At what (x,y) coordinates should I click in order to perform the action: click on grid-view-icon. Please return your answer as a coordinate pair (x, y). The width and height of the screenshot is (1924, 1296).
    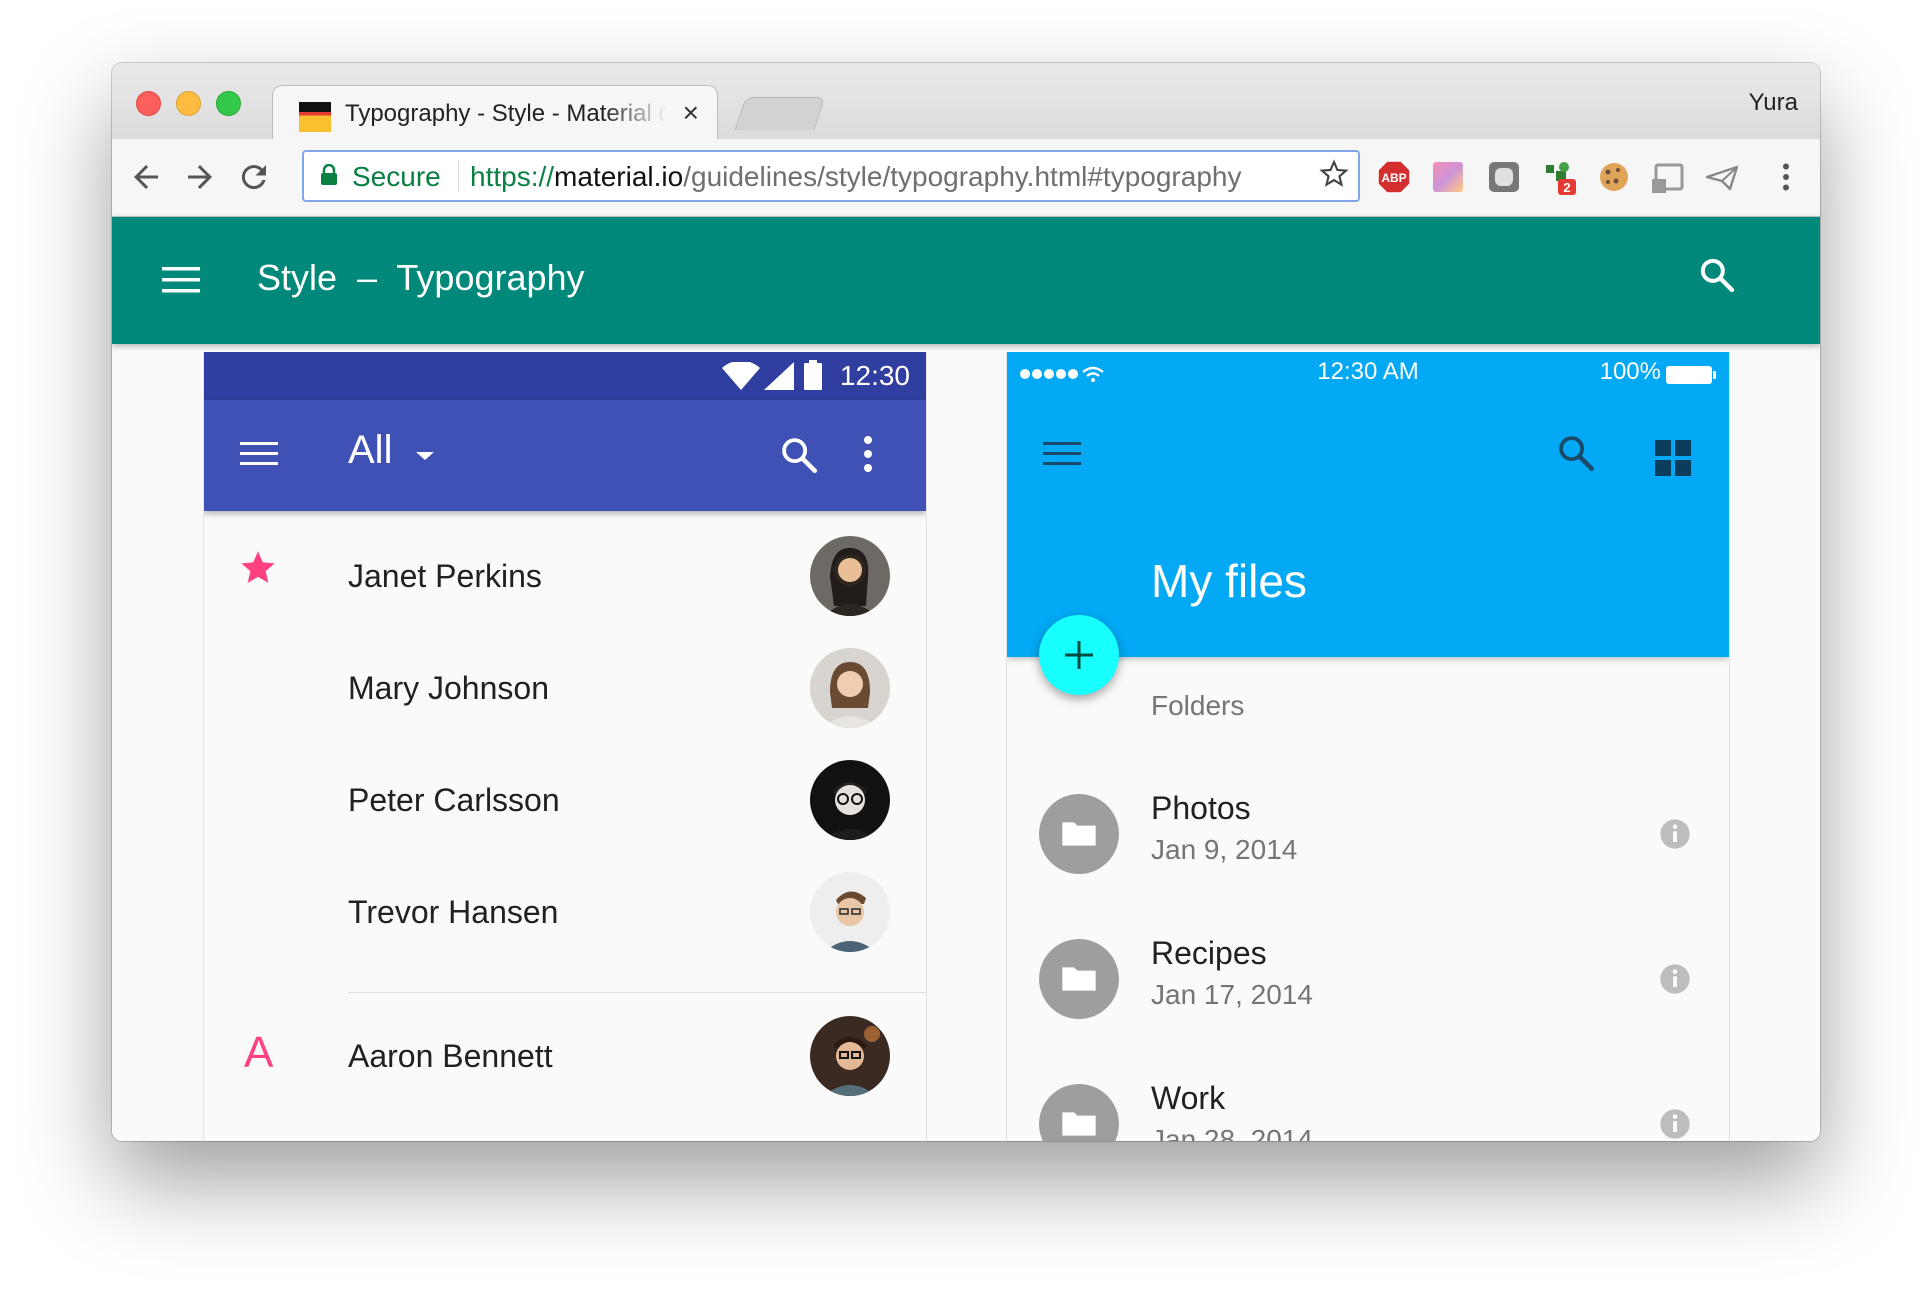
    Looking at the image, I should click on (1673, 458).